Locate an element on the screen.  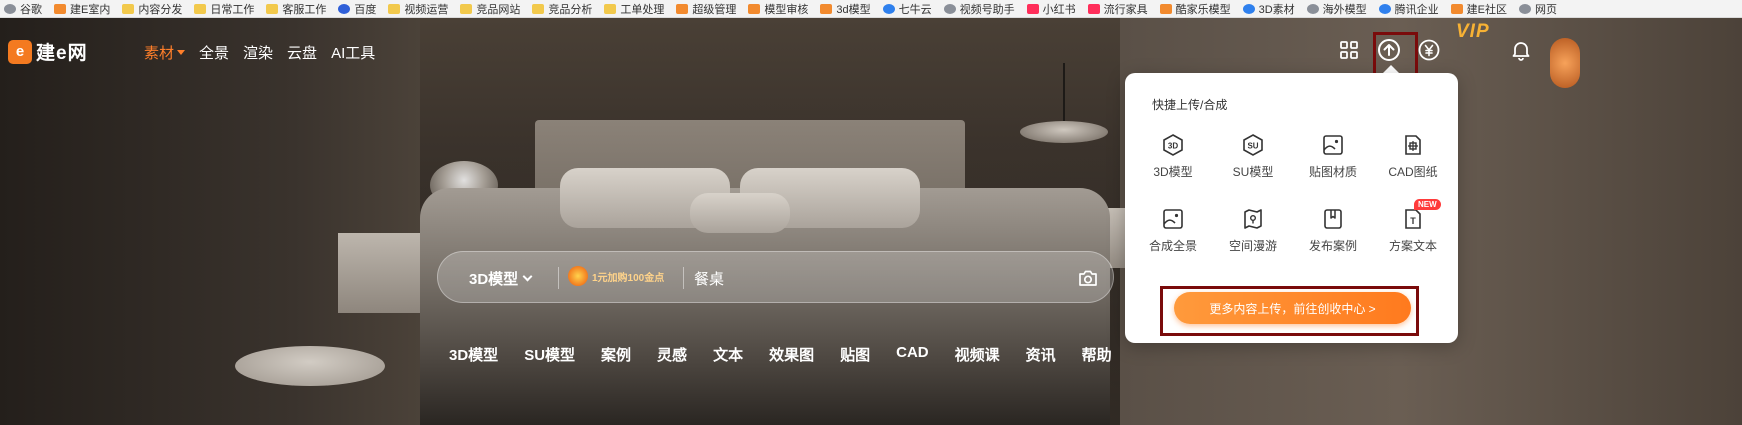
bookmark-item: 工单处理 is located at coordinates (636, 8).